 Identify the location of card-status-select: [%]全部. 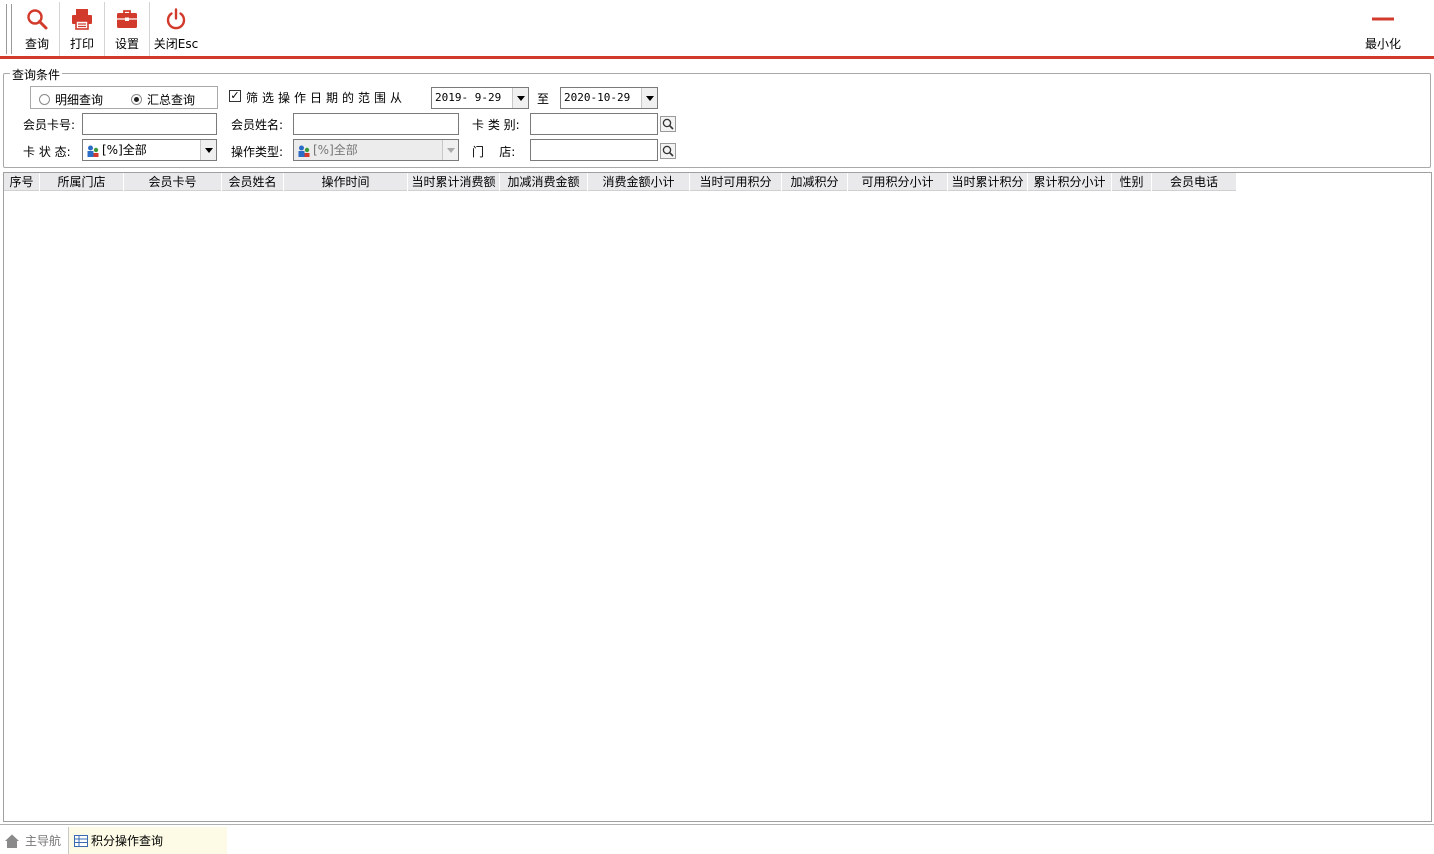
(149, 150).